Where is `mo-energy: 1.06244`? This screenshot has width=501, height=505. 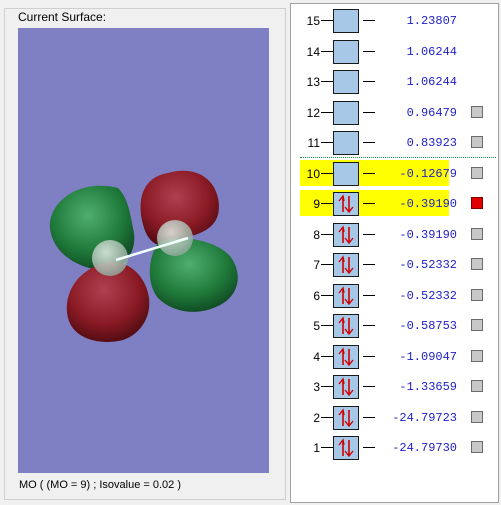
mo-energy: 1.06244 is located at coordinates (431, 52).